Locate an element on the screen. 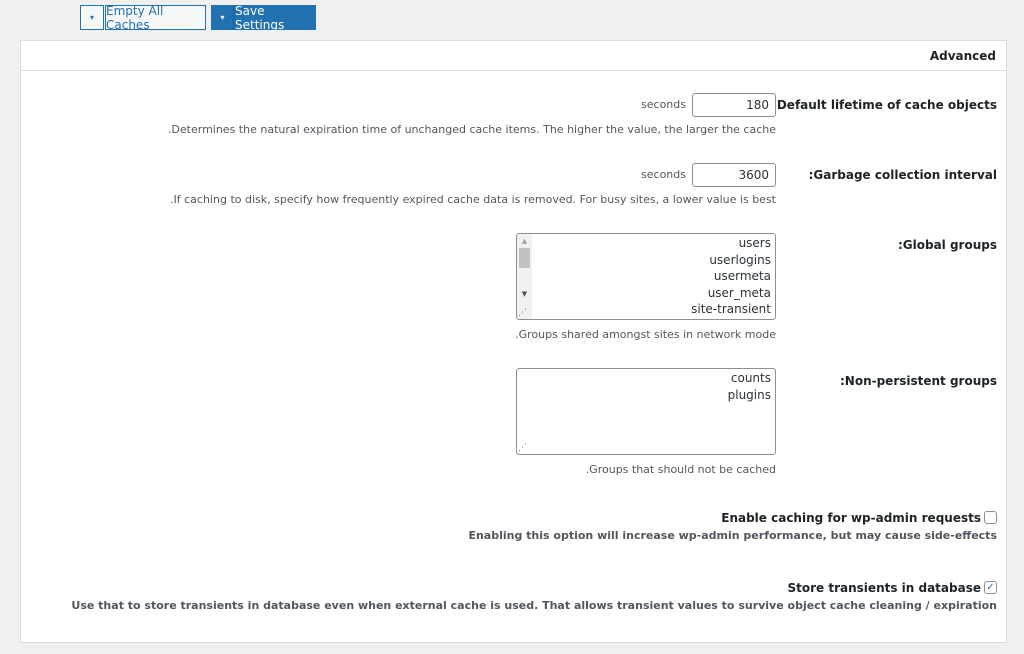 This screenshot has height=654, width=1024. global-group-item: usermeta is located at coordinates (742, 276).